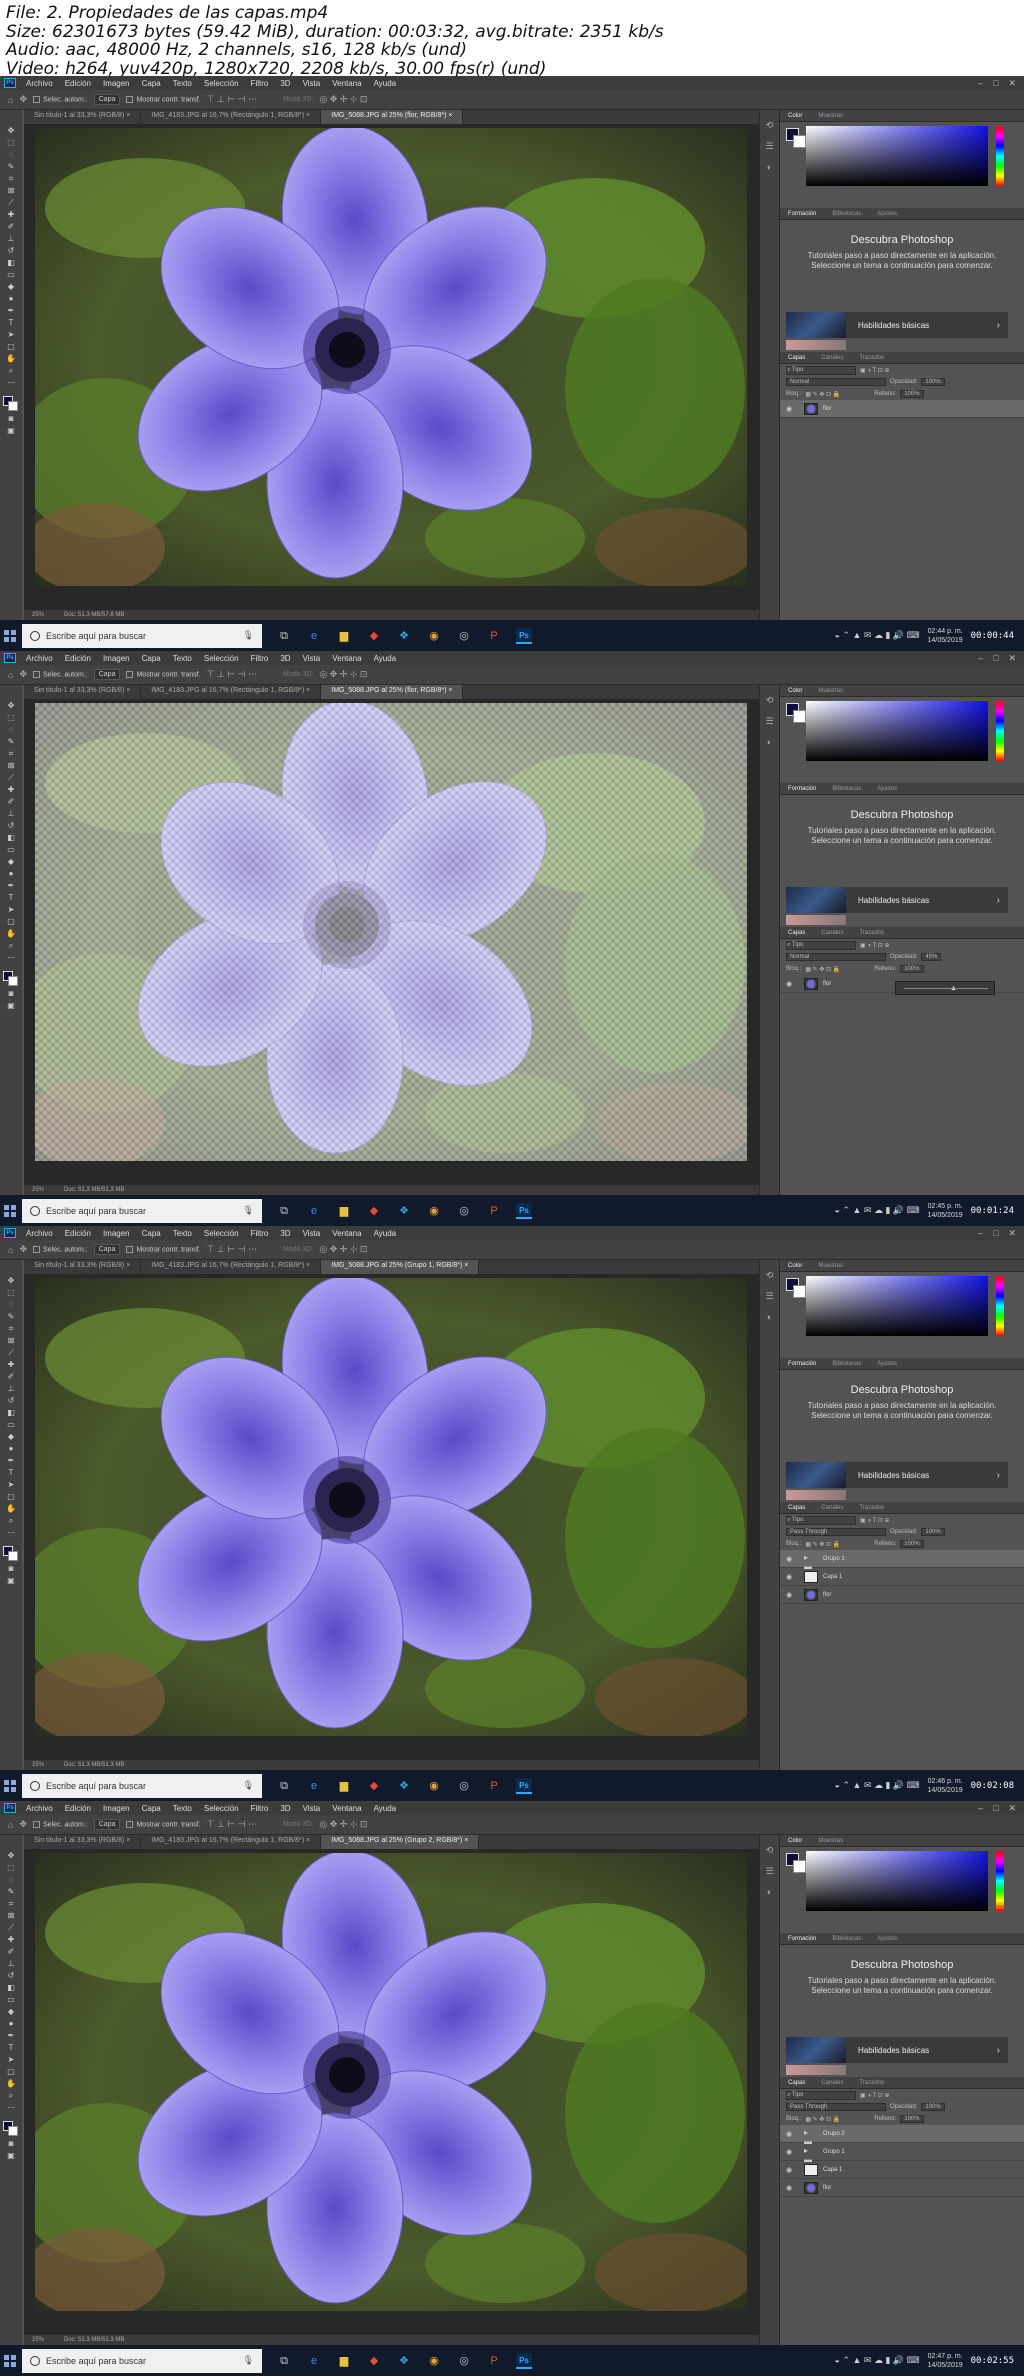 The height and width of the screenshot is (2380, 1024). I want to click on tray-icons: ◒ ⌃ ▲ ✉ ☁ ▮ 🔊 ⌨, so click(877, 1210).